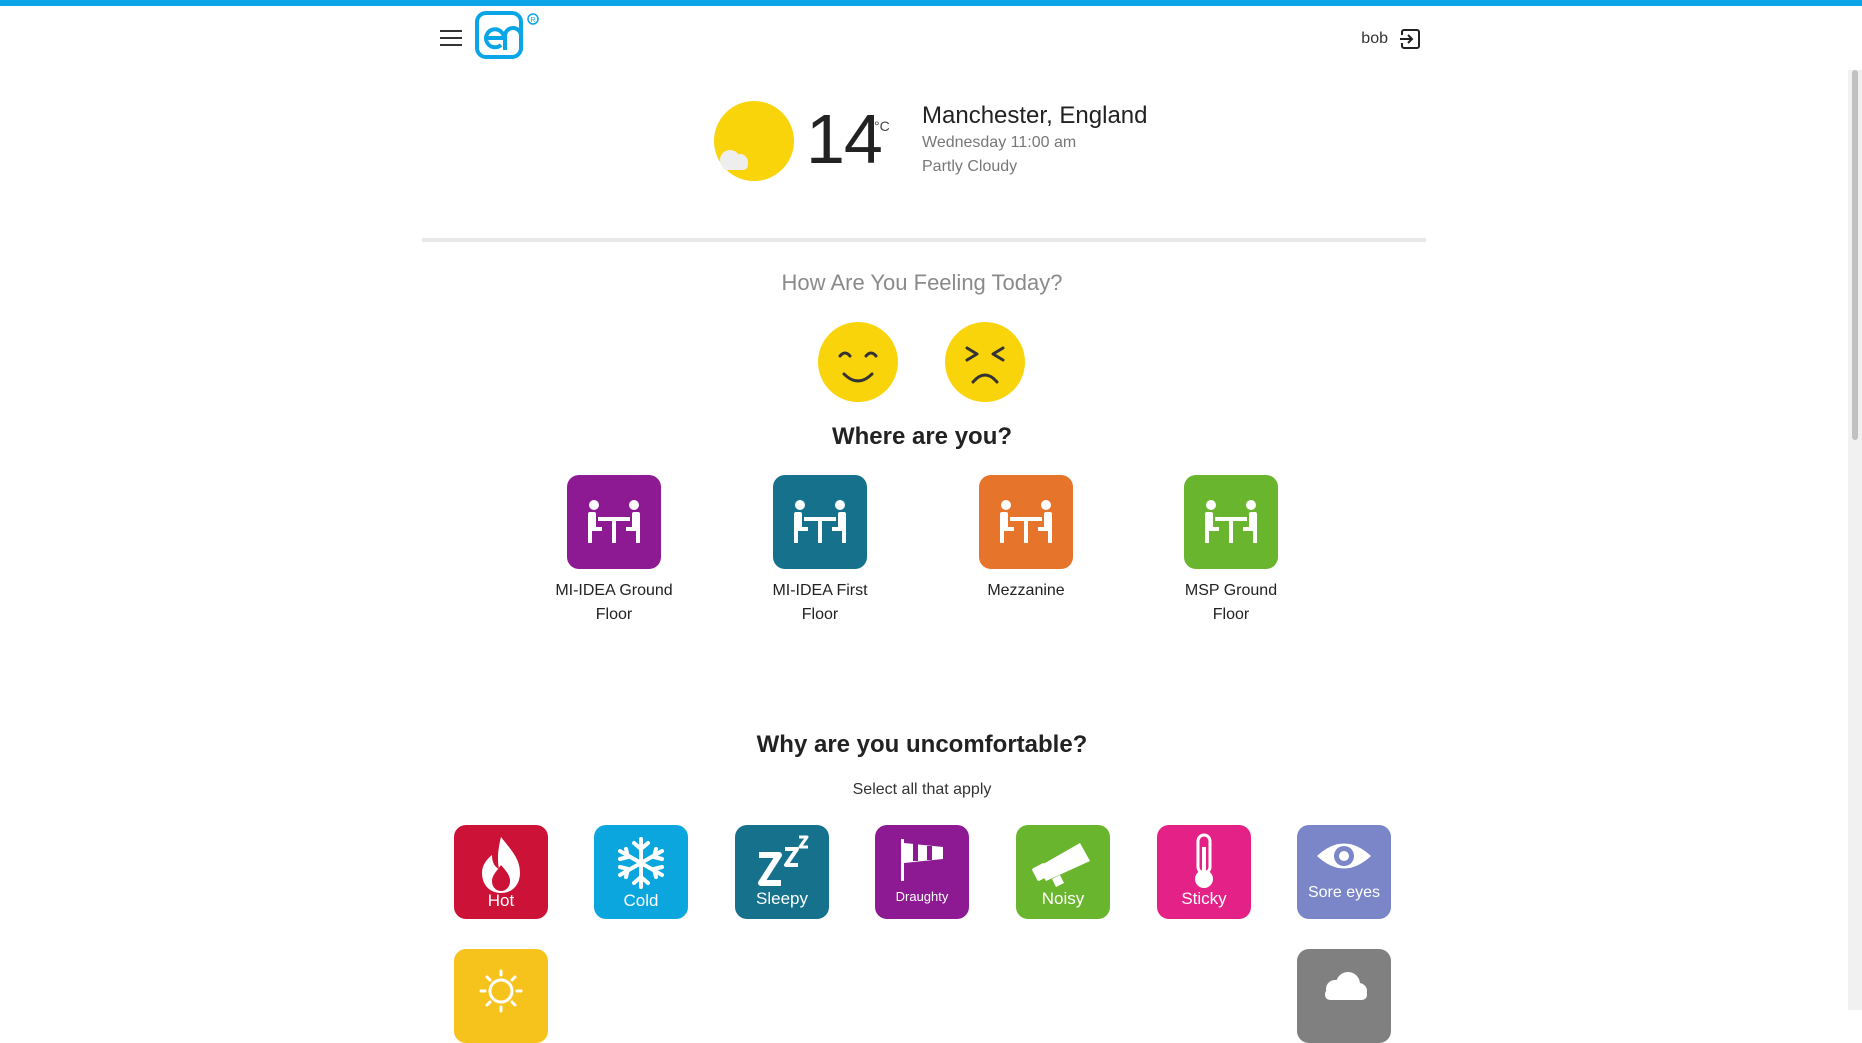  I want to click on temperature-unit: °C, so click(882, 126).